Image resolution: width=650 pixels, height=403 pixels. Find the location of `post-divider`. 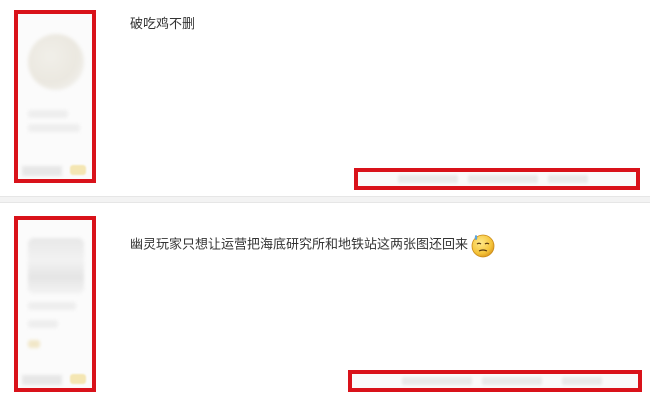

post-divider is located at coordinates (325, 199).